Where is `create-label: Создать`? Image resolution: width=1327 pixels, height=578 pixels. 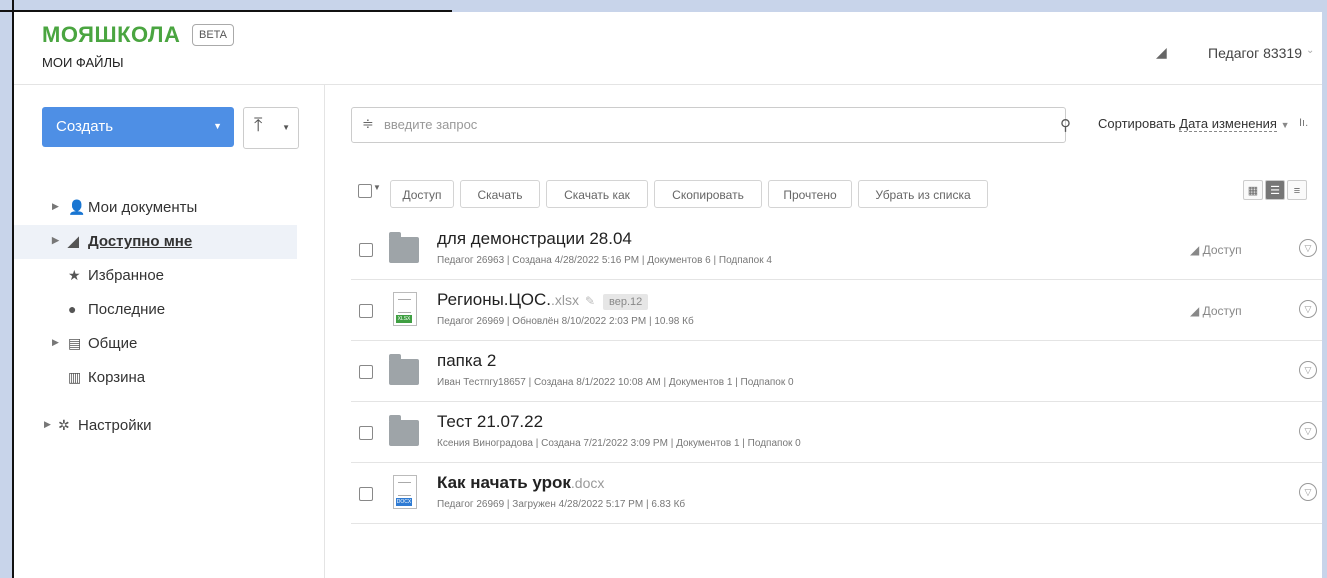
create-label: Создать is located at coordinates (85, 126).